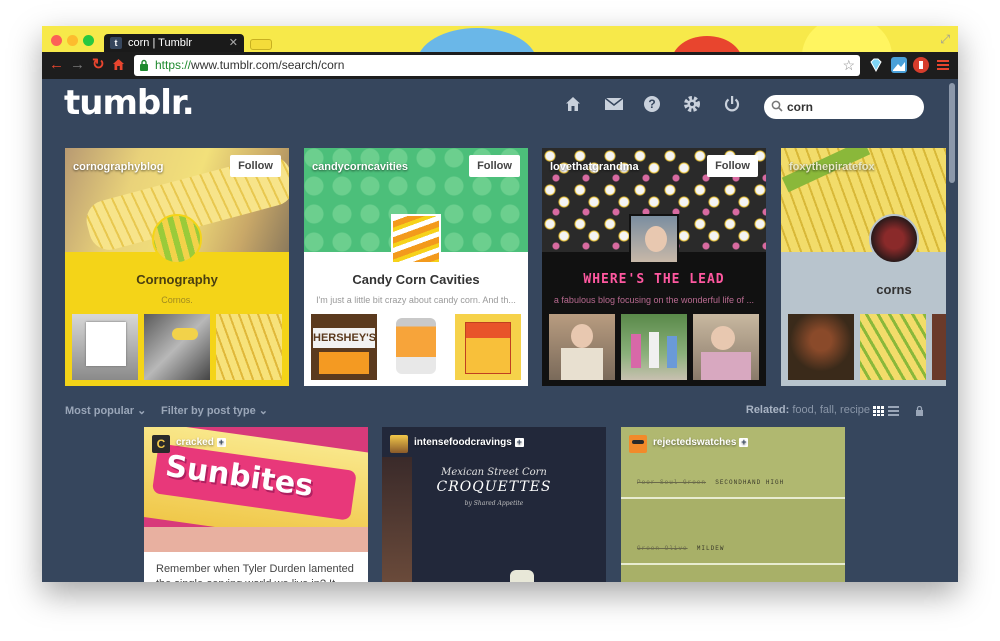 The width and height of the screenshot is (1000, 641). I want to click on related-tag-list: food, fall, recipe, so click(831, 410).